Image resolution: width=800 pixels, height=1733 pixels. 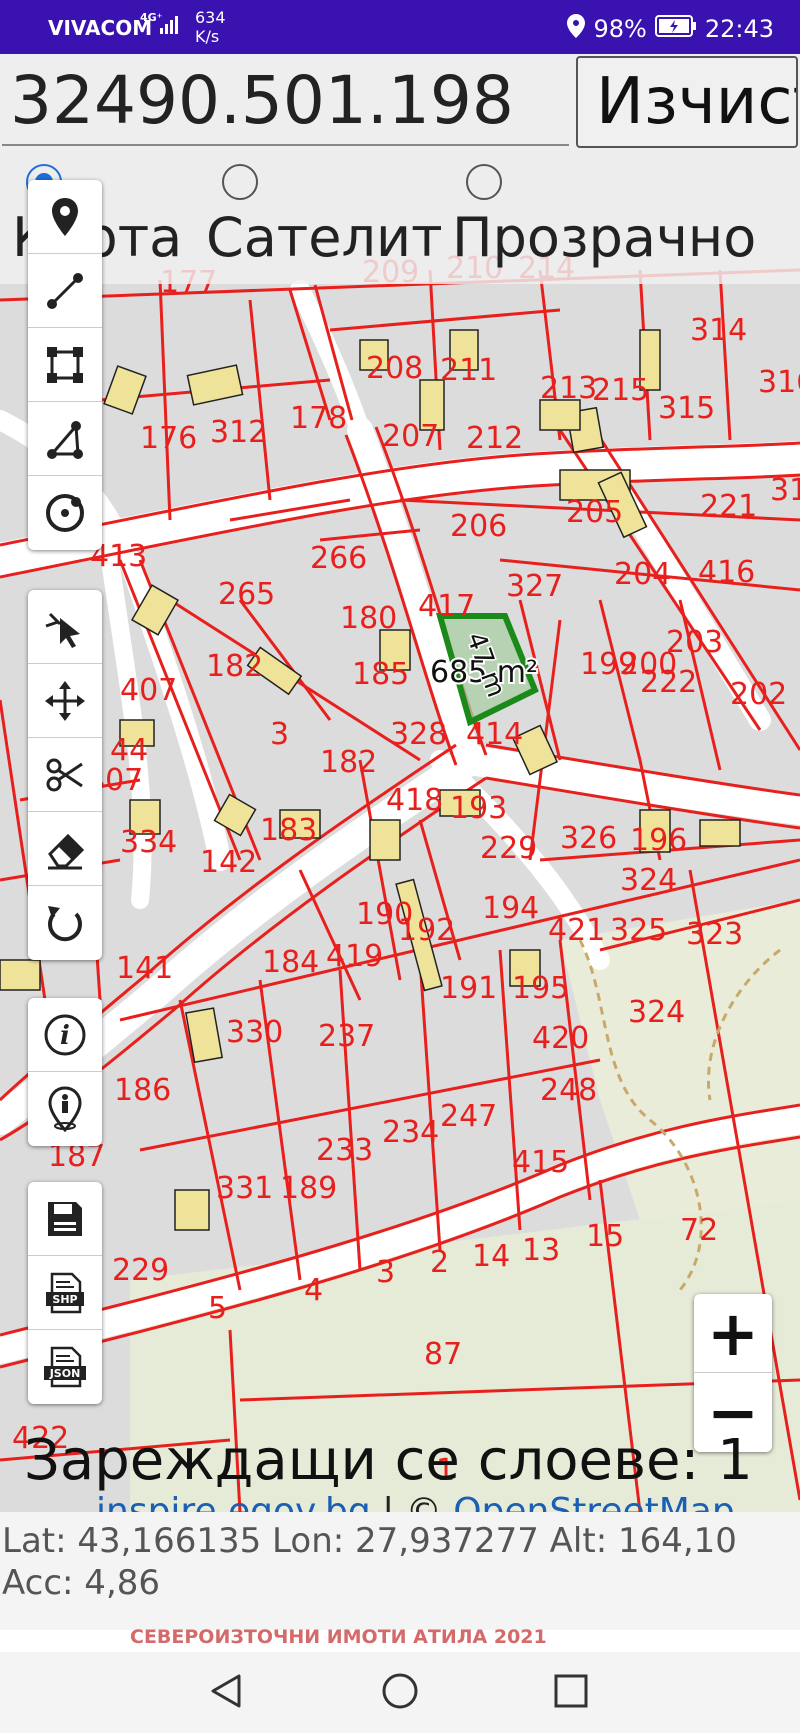 I want to click on cut-icon, so click(x=65, y=775).